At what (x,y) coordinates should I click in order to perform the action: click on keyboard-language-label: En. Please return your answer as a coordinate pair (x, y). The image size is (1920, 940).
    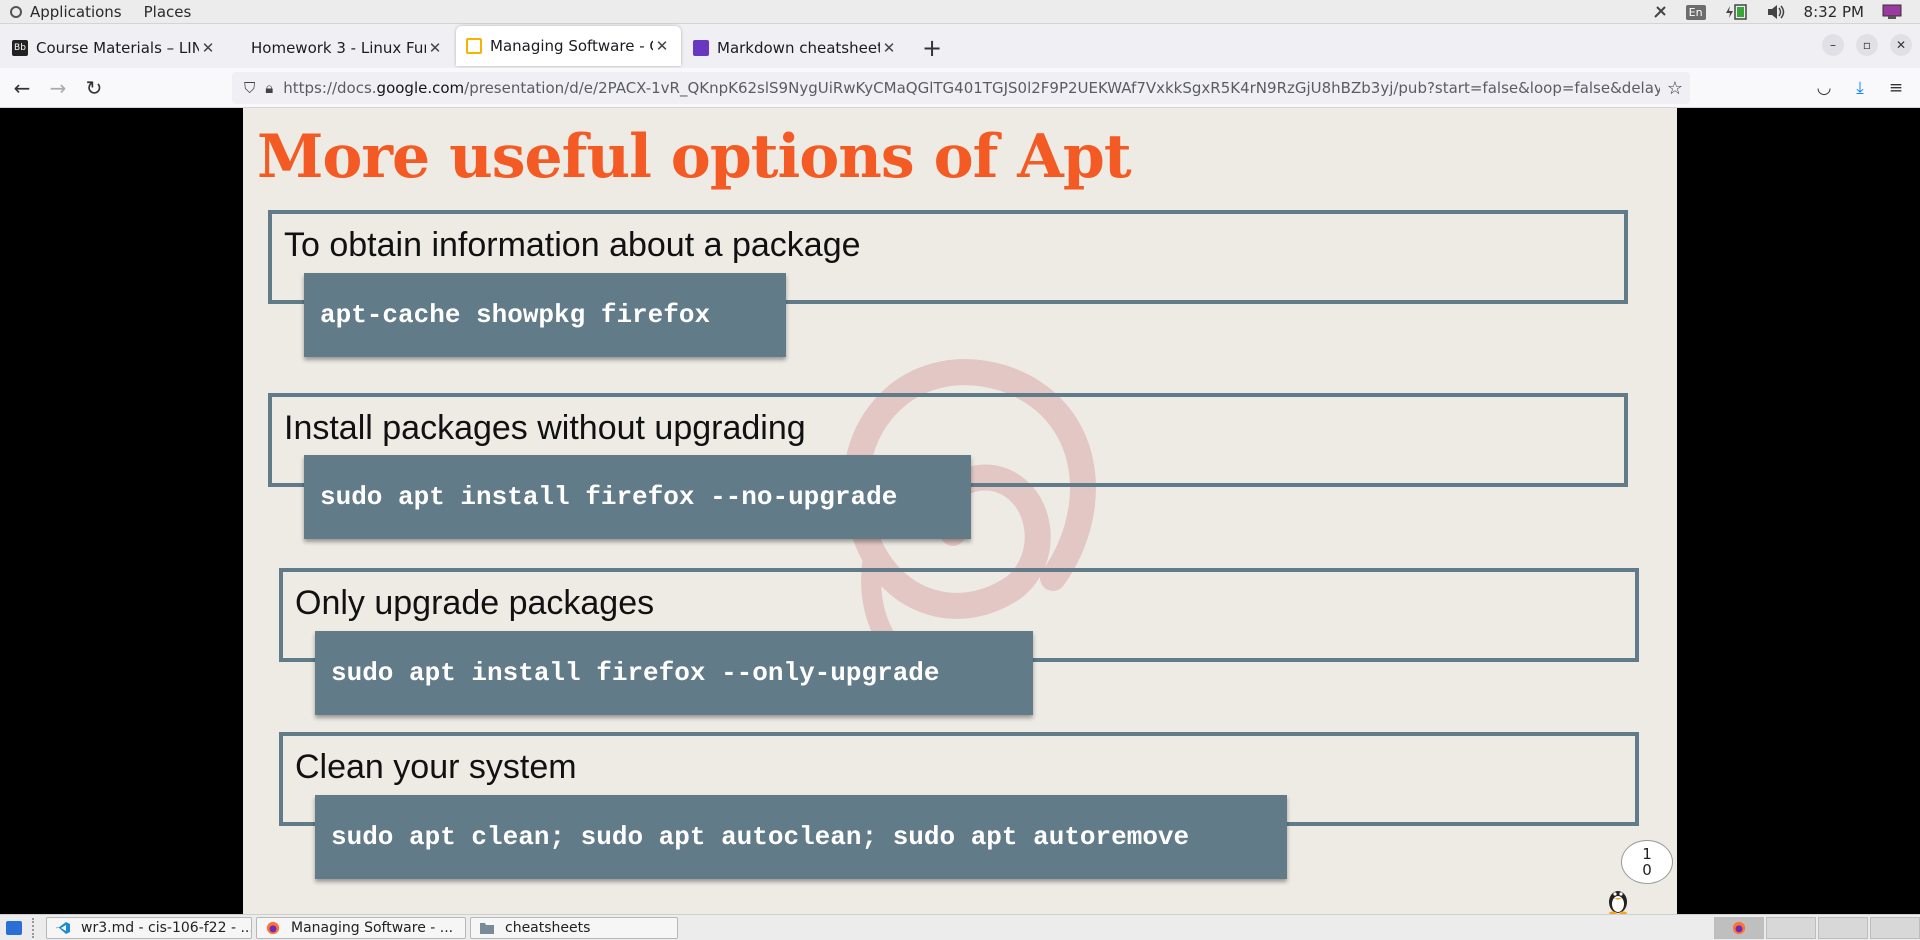
    Looking at the image, I should click on (1695, 12).